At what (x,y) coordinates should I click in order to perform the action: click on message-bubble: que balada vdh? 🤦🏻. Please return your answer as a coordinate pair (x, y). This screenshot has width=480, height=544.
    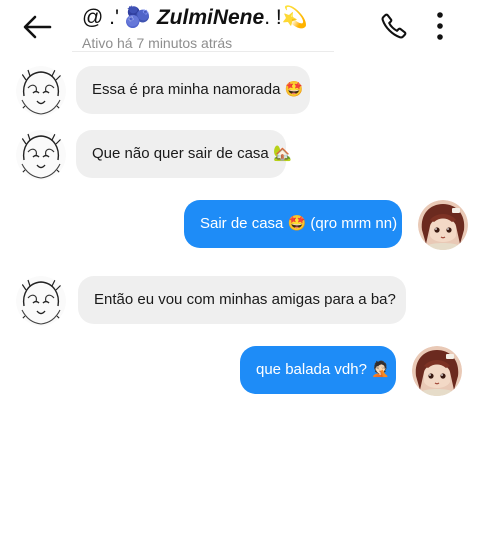
    Looking at the image, I should click on (318, 370).